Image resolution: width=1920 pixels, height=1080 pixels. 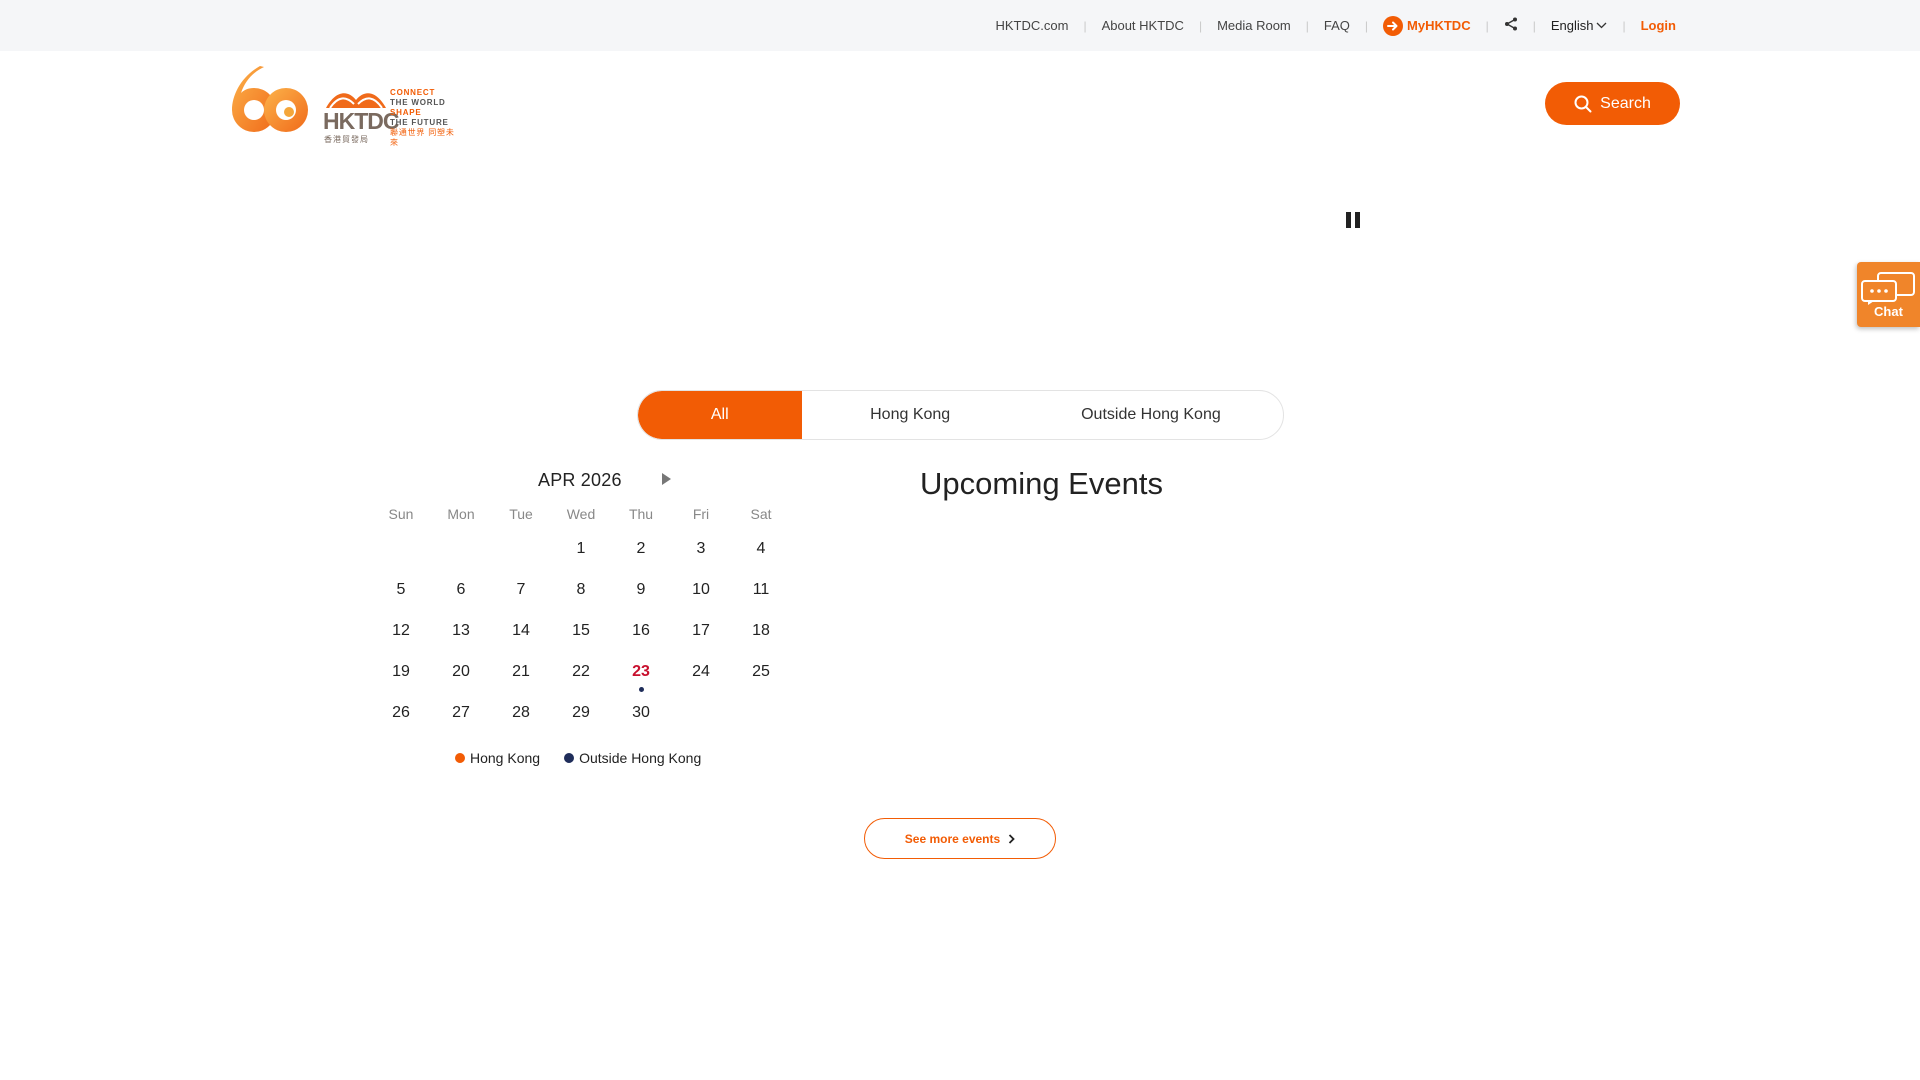 I want to click on chat-label: Chat, so click(x=1888, y=311).